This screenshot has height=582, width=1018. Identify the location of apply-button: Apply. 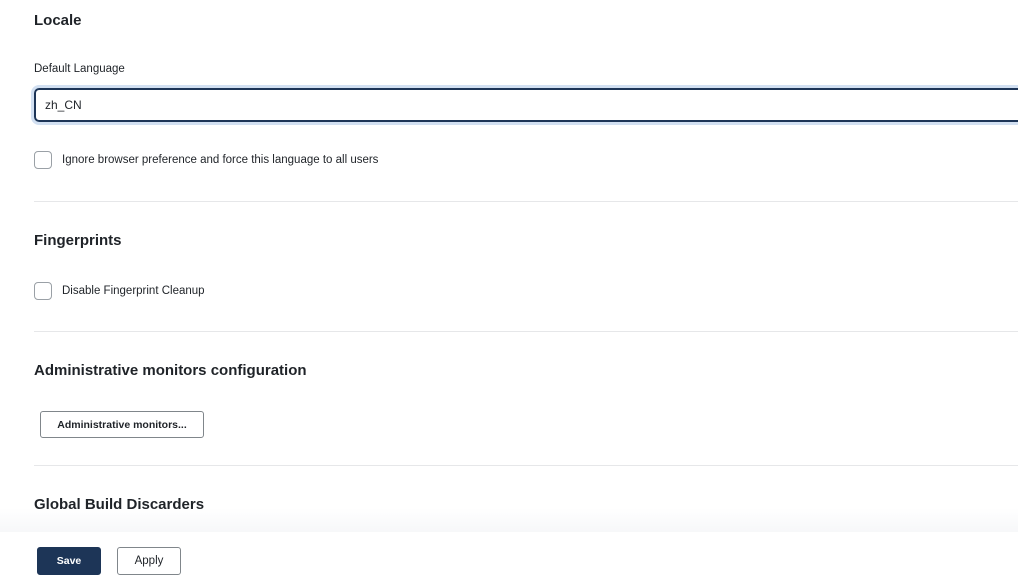
(149, 561).